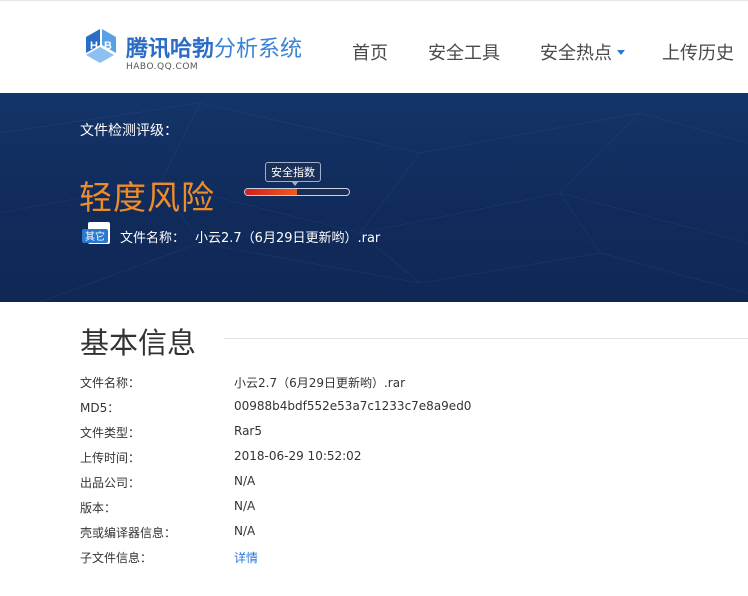 The image size is (748, 596). What do you see at coordinates (94, 46) in the screenshot?
I see `svg-text: H` at bounding box center [94, 46].